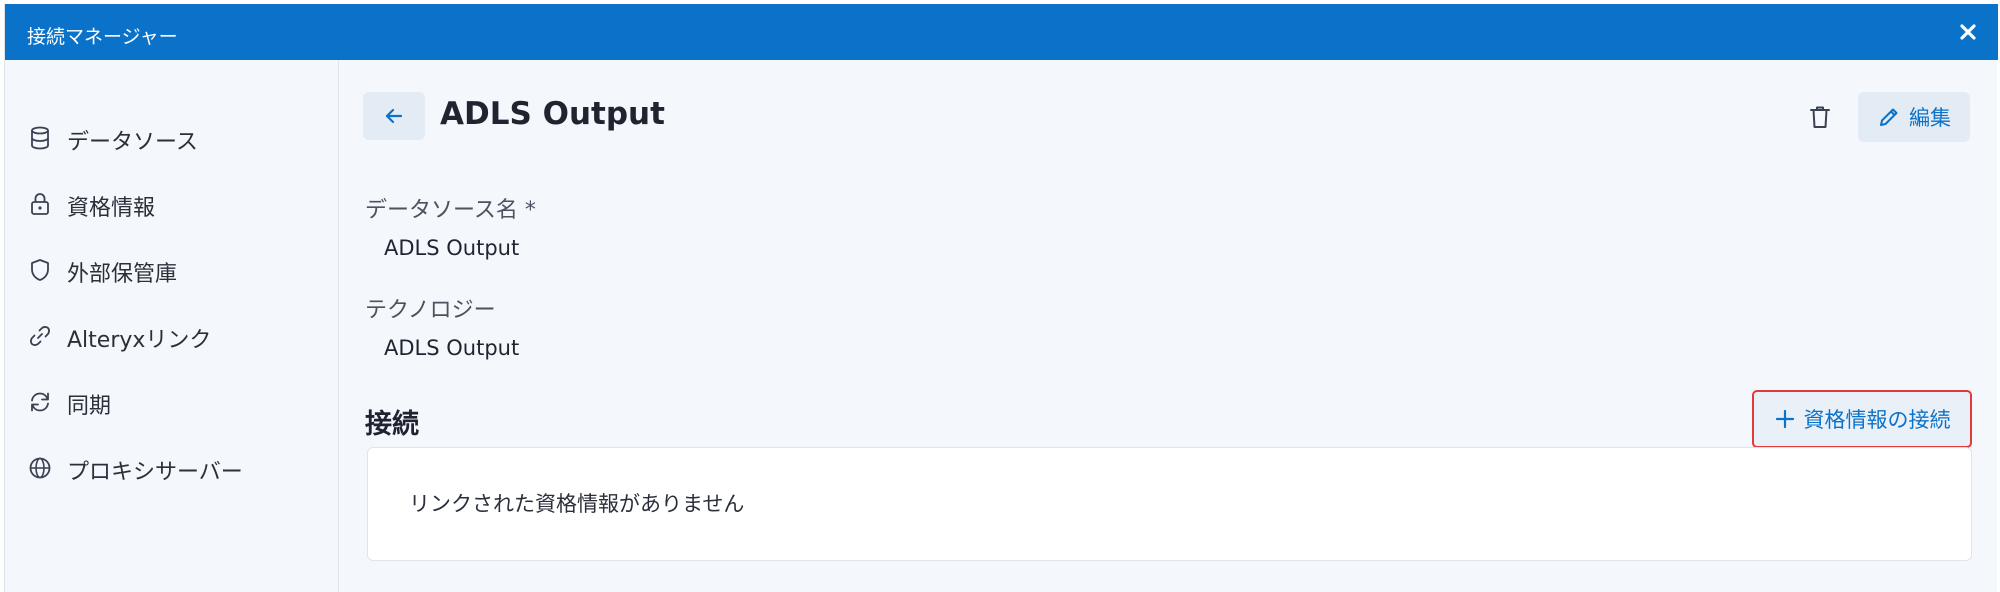 This screenshot has height=592, width=2000. What do you see at coordinates (452, 348) in the screenshot?
I see `technology-value: ADLS Output` at bounding box center [452, 348].